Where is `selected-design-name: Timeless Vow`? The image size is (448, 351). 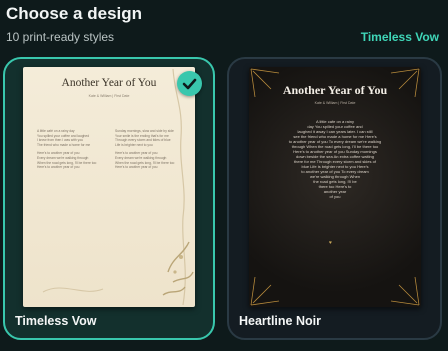
selected-design-name: Timeless Vow is located at coordinates (399, 37).